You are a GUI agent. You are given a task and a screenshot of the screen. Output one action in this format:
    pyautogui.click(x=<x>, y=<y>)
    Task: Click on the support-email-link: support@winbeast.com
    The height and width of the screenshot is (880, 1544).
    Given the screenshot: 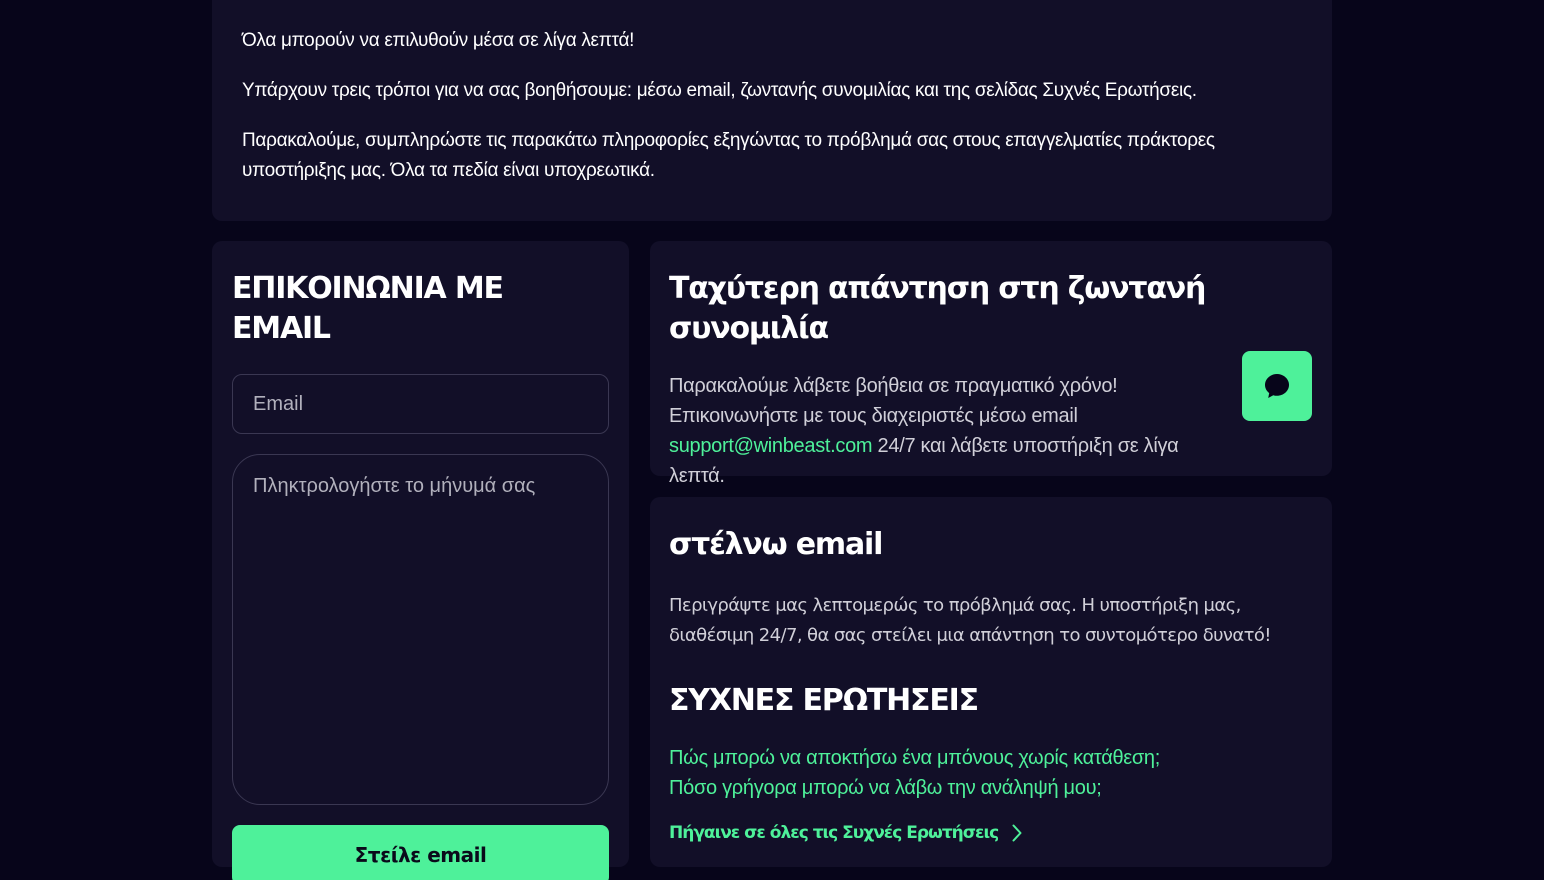 What is the action you would take?
    pyautogui.click(x=771, y=446)
    